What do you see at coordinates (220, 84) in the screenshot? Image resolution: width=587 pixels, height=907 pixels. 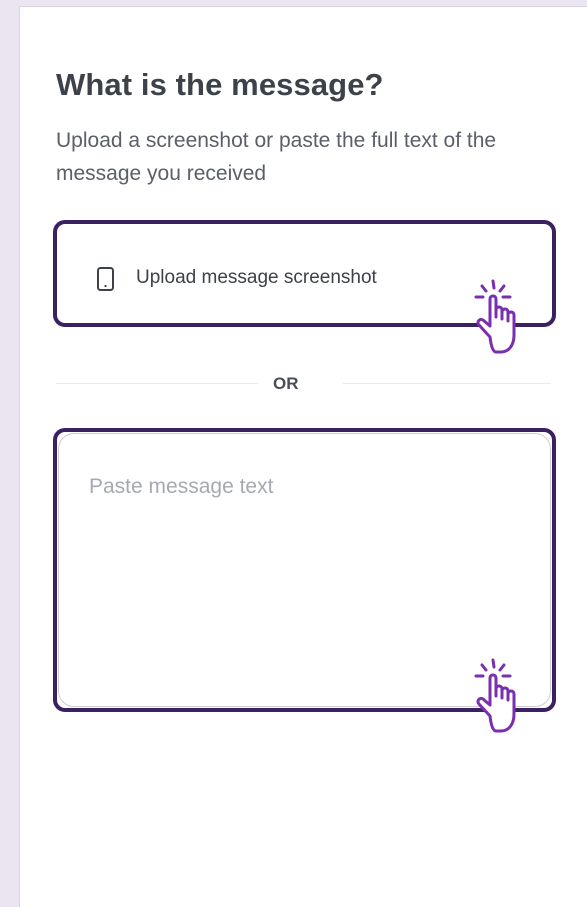 I see `page-title: What is the message?` at bounding box center [220, 84].